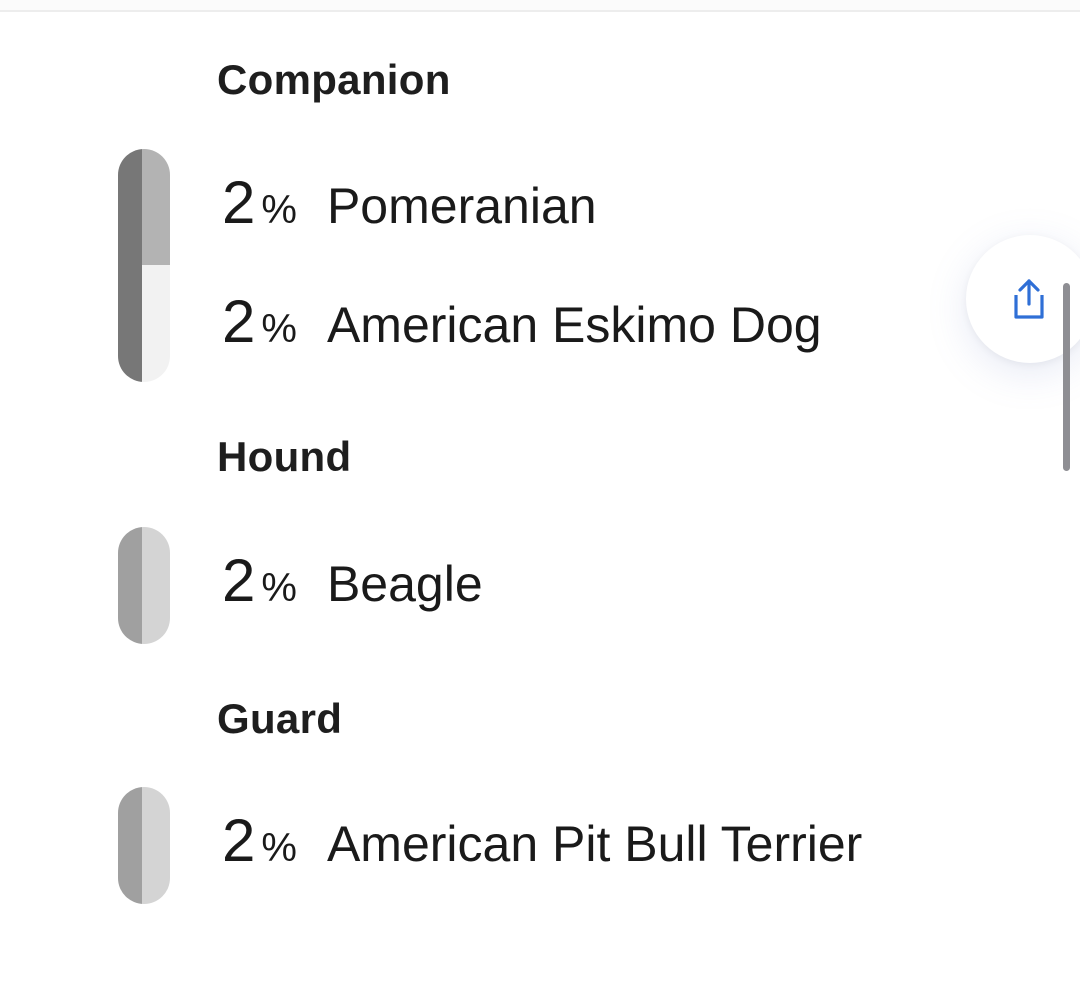 Image resolution: width=1080 pixels, height=984 pixels. Describe the element at coordinates (594, 844) in the screenshot. I see `breed-name: American Pit Bull Terrier` at that location.